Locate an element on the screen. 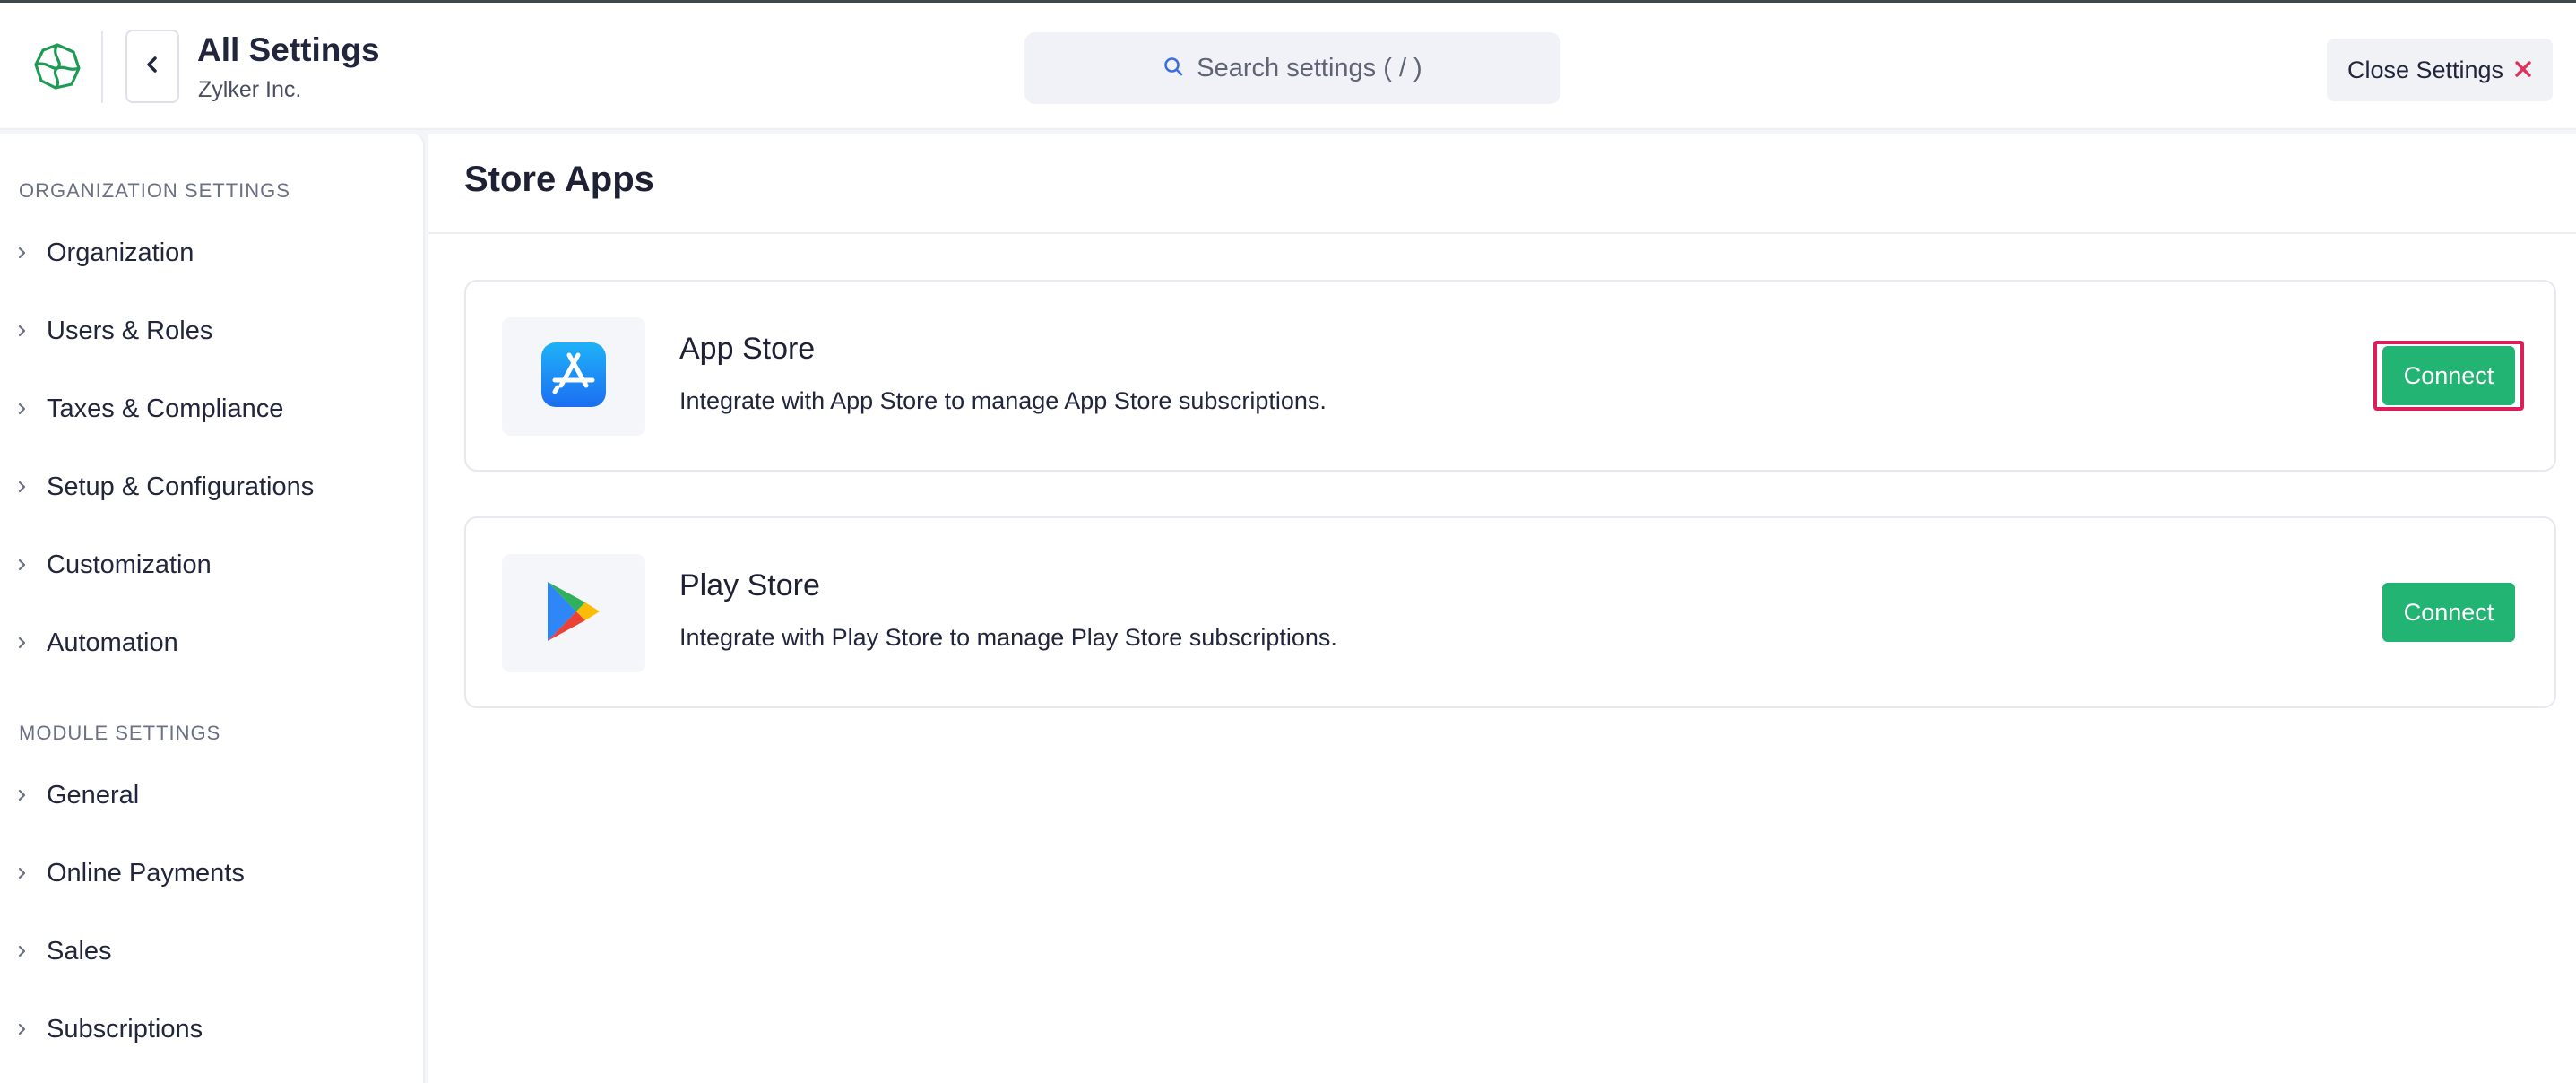  sidebar-item-sales: Sales is located at coordinates (210, 952).